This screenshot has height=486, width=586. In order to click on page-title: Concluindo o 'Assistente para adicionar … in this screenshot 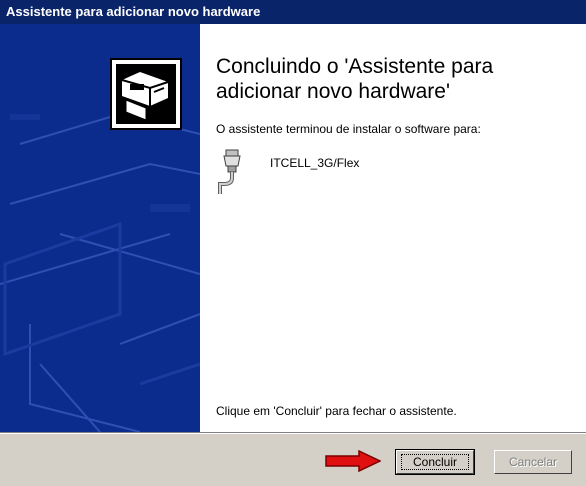, I will do `click(355, 79)`.